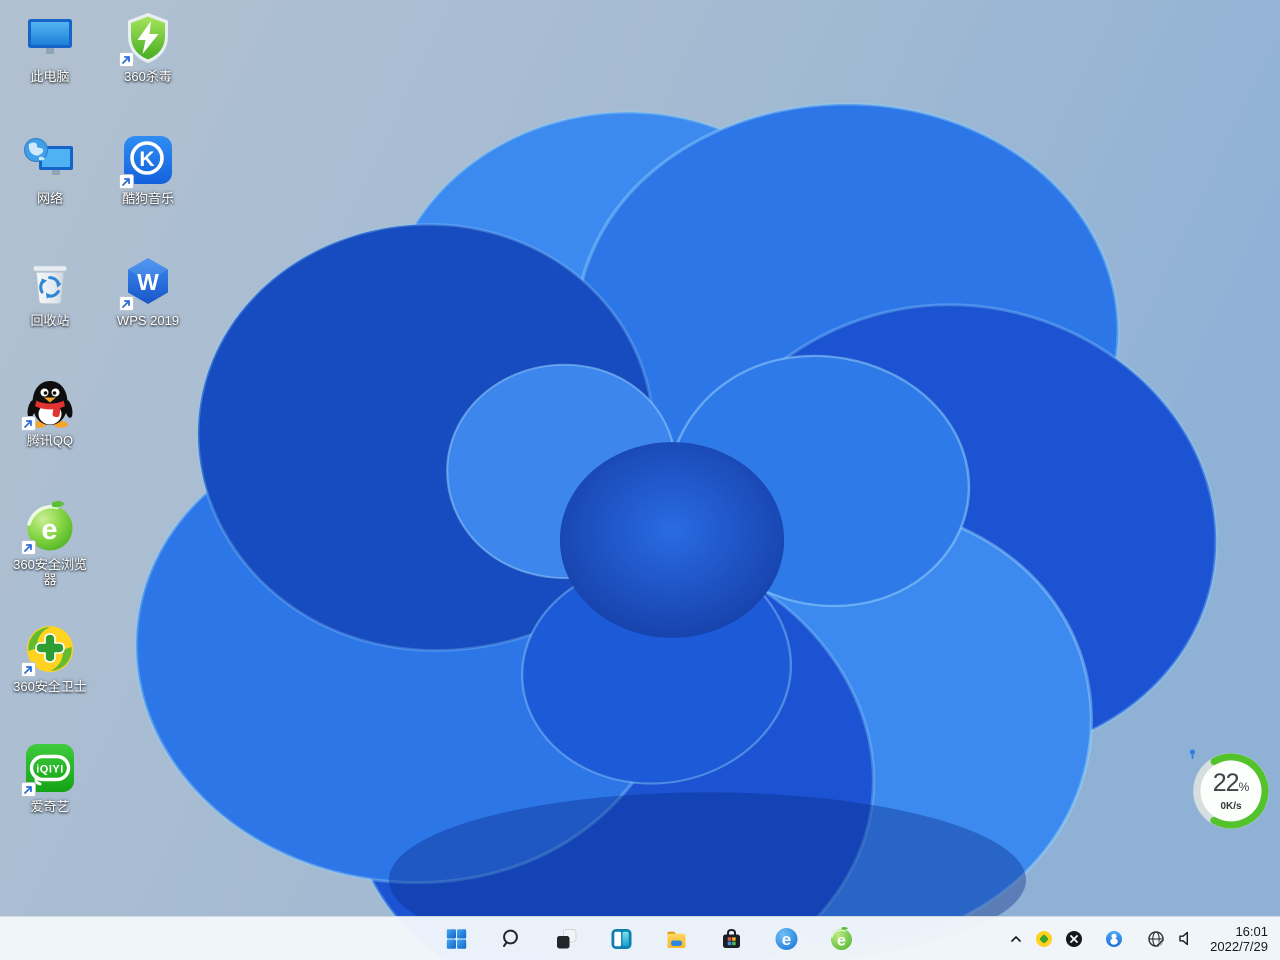 The width and height of the screenshot is (1280, 960). What do you see at coordinates (50, 440) in the screenshot?
I see `desktop-icon-label: 腾讯QQ` at bounding box center [50, 440].